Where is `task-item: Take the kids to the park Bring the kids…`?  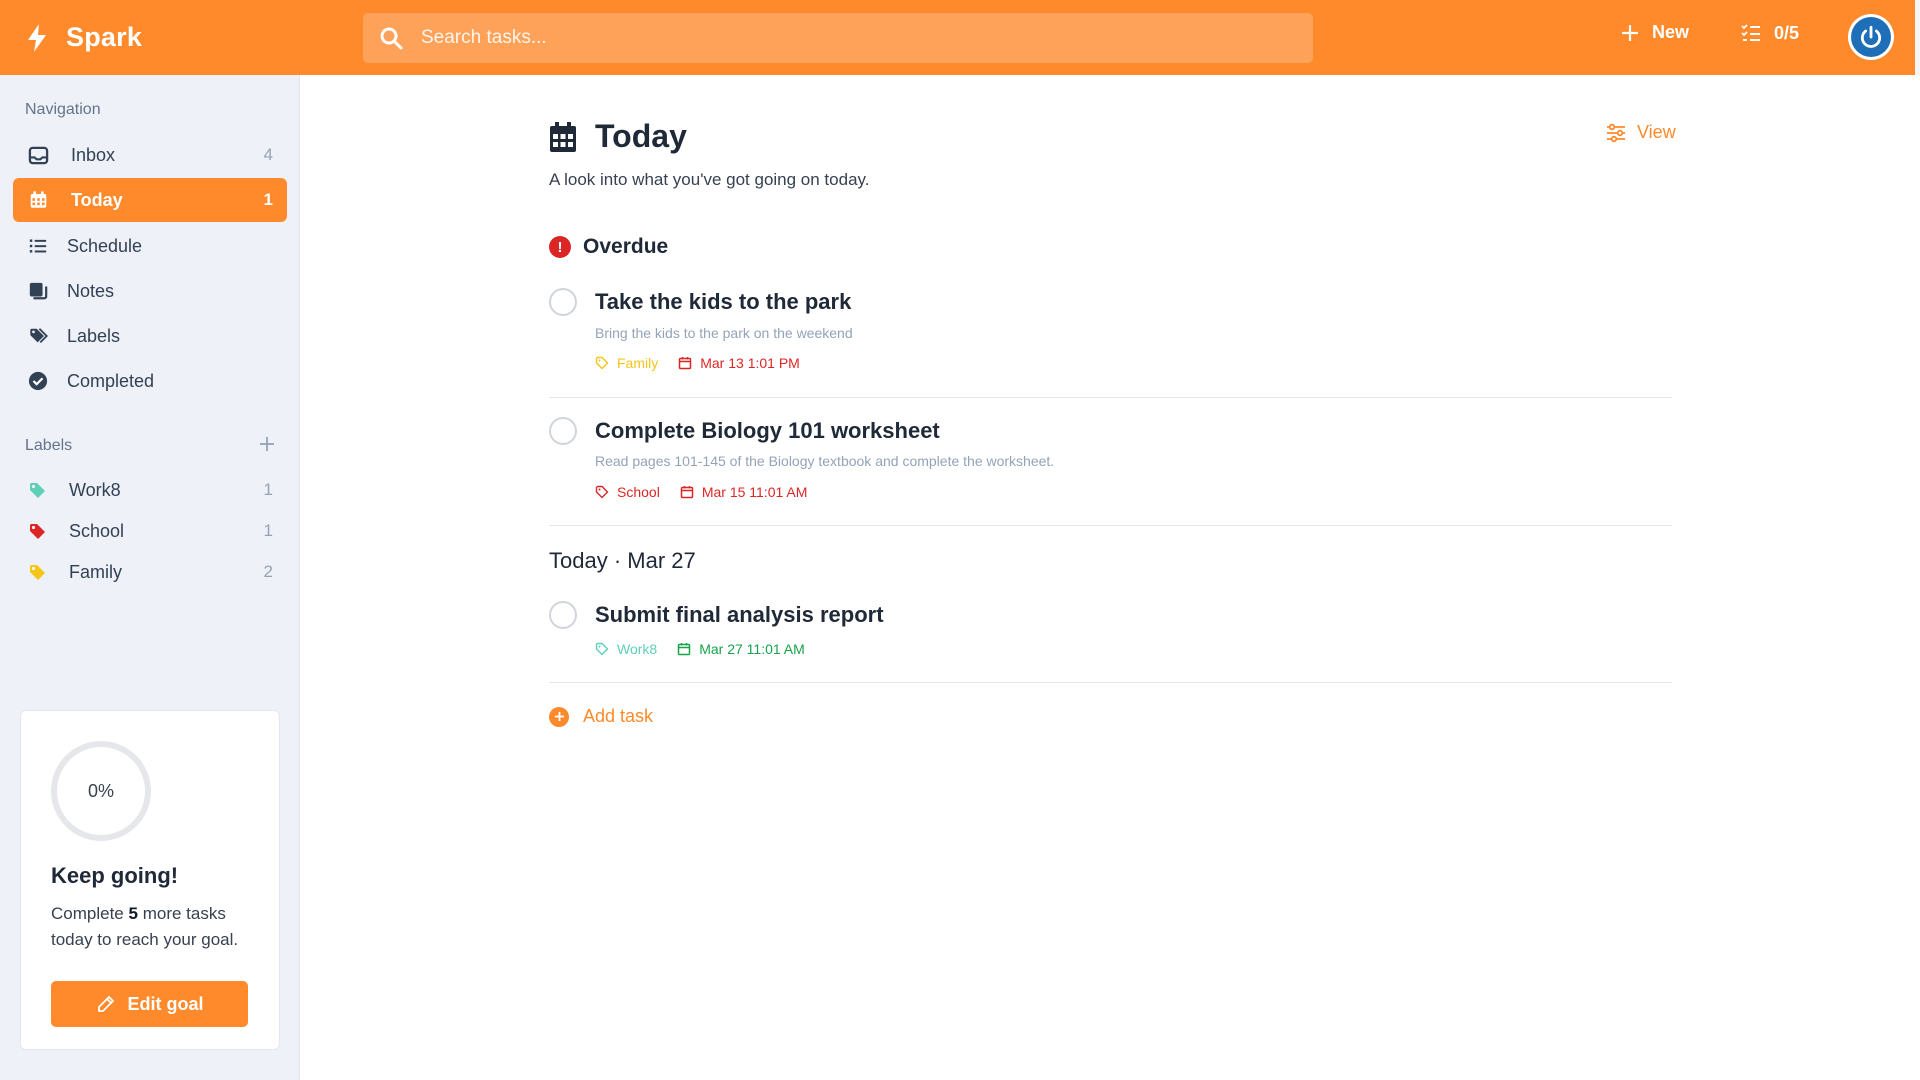
task-item: Take the kids to the park Bring the kids… is located at coordinates (1110, 343).